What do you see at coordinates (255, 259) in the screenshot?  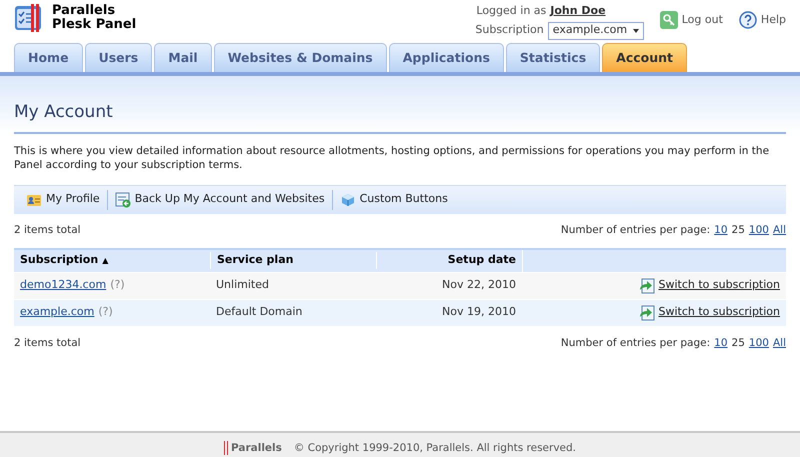 I see `column-header: Service plan` at bounding box center [255, 259].